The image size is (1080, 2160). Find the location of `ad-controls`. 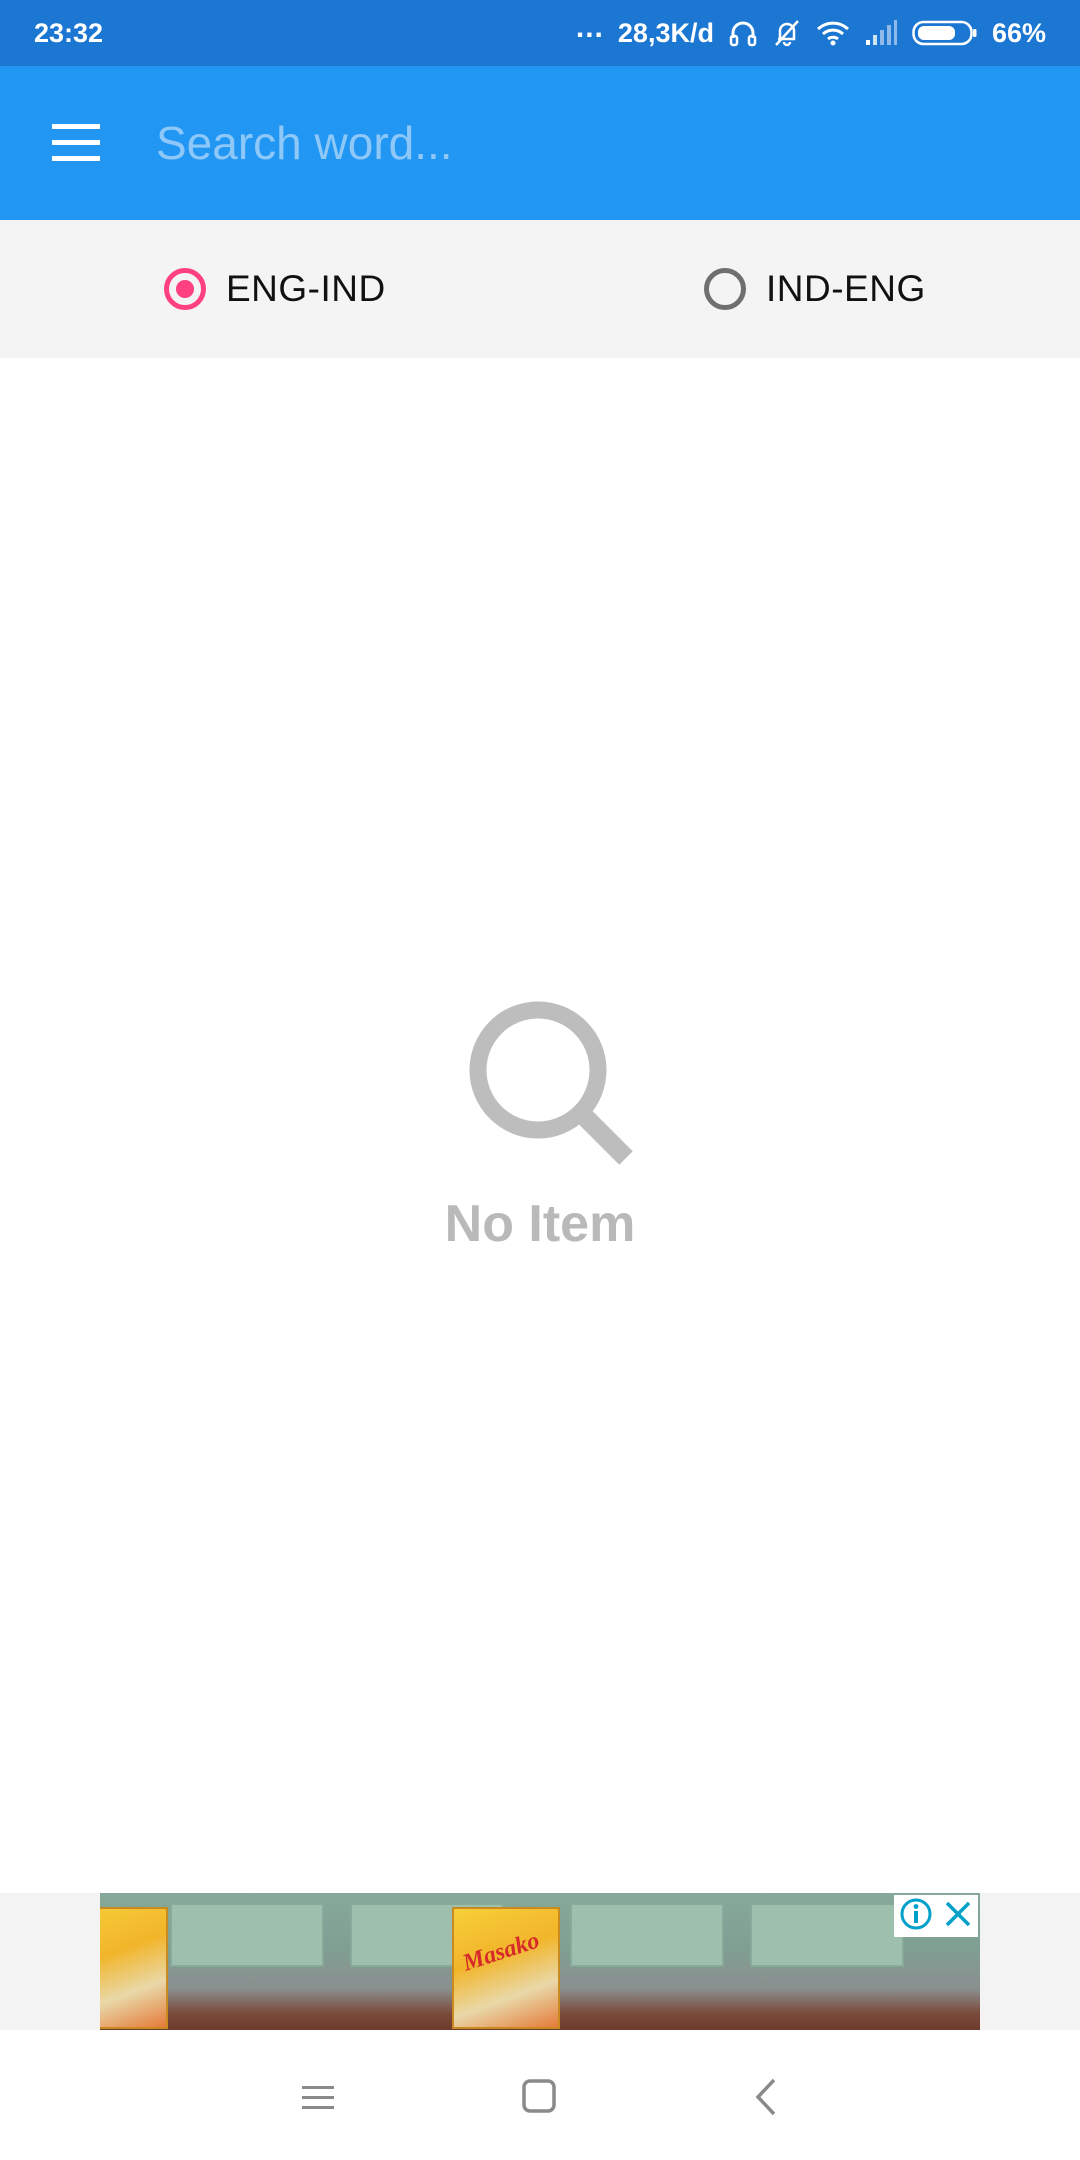

ad-controls is located at coordinates (936, 1916).